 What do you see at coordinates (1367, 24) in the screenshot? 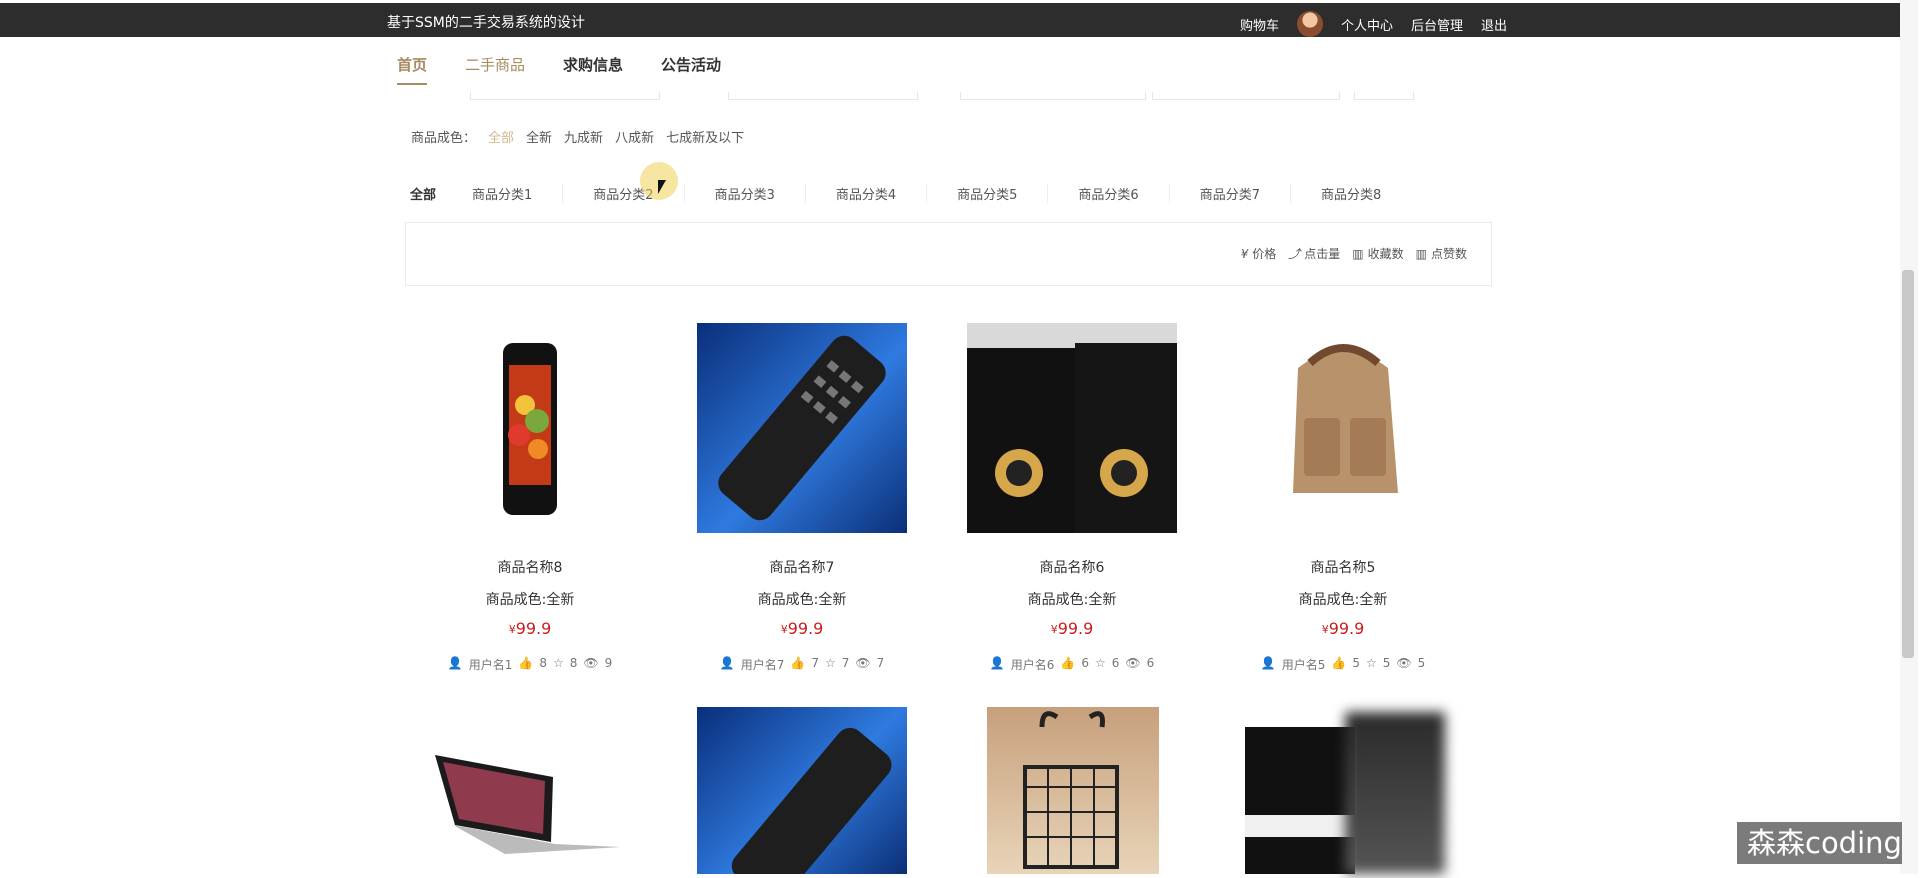
I see `profile-link: 个人中心` at bounding box center [1367, 24].